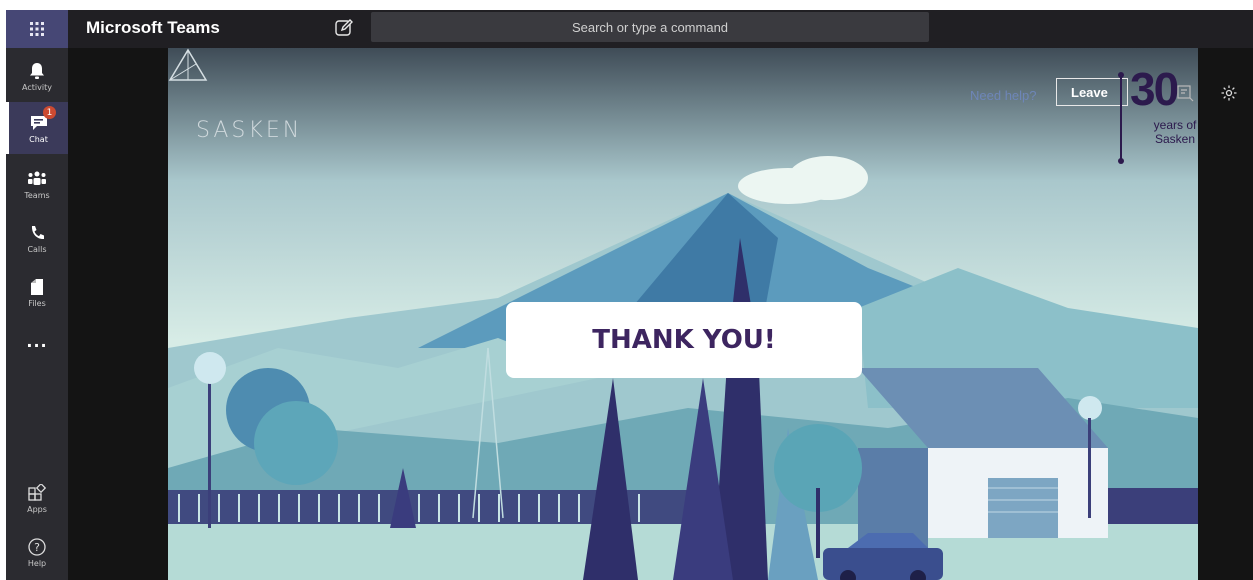  Describe the element at coordinates (38, 139) in the screenshot. I see `rail-item-label: Chat` at that location.